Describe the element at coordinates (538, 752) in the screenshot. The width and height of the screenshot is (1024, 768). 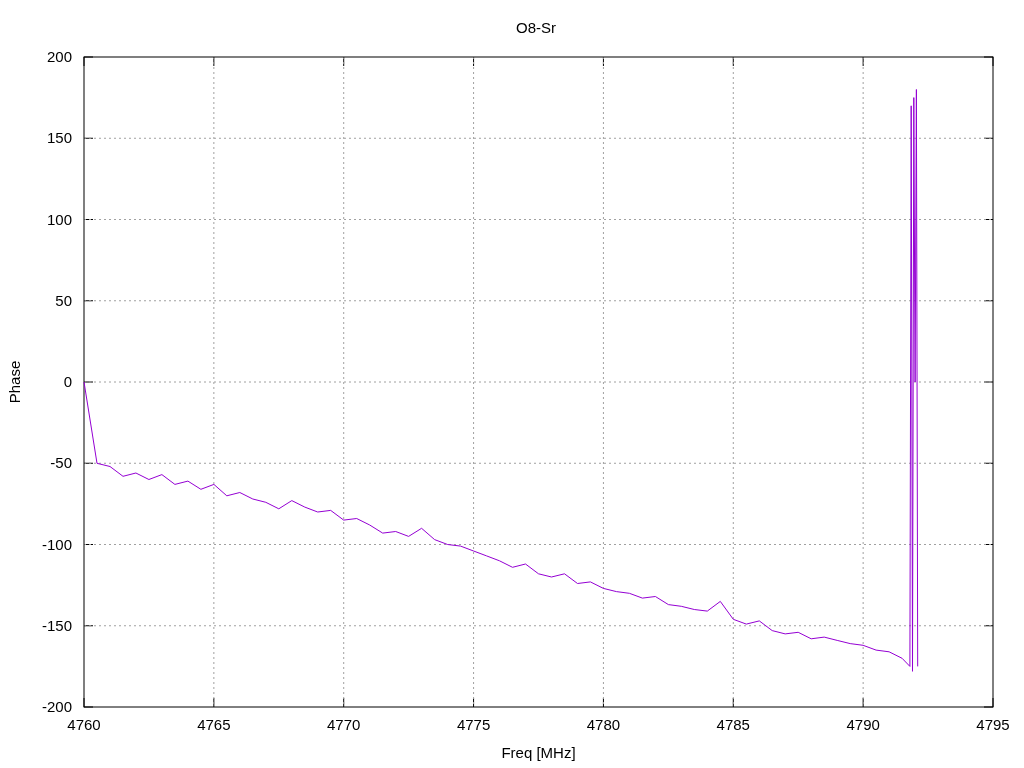
I see `x-axis-label: Freq [MHz]` at that location.